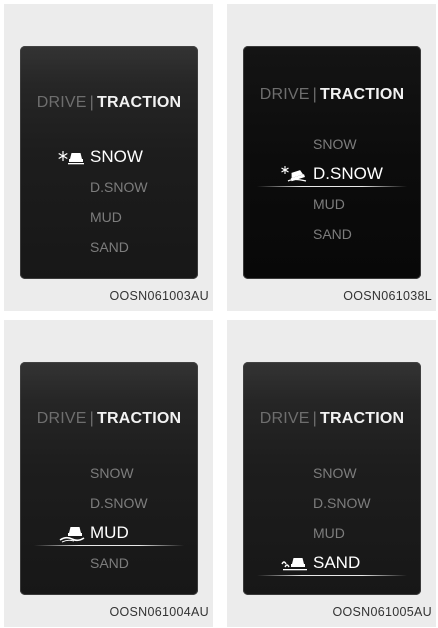  I want to click on deep-snow-car-icon, so click(294, 174).